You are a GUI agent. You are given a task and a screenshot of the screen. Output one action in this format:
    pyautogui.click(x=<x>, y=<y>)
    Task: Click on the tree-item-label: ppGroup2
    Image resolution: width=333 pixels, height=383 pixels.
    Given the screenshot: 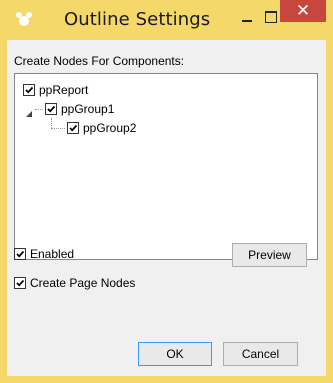 What is the action you would take?
    pyautogui.click(x=110, y=128)
    